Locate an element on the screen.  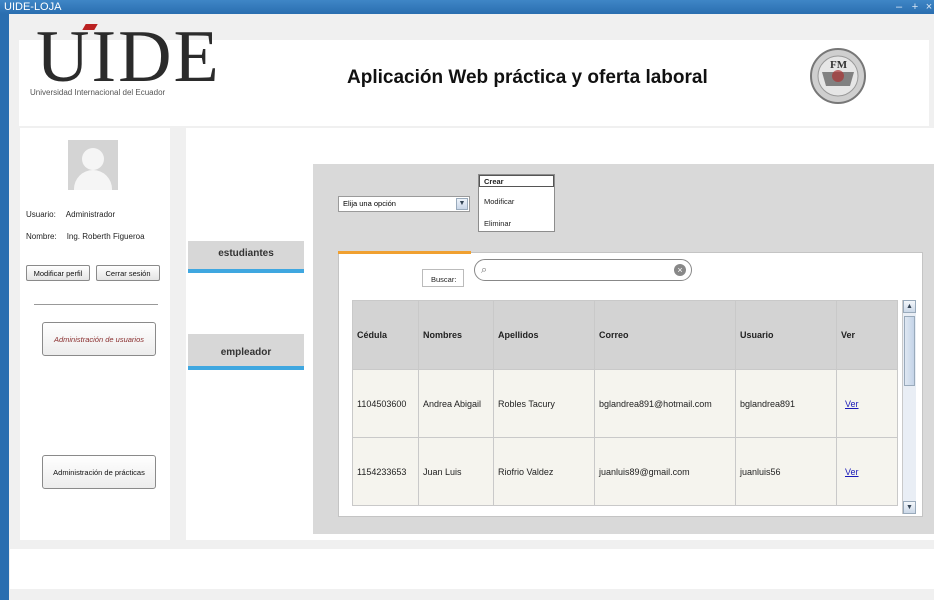
faculty-seal-icon: FM is located at coordinates (838, 76).